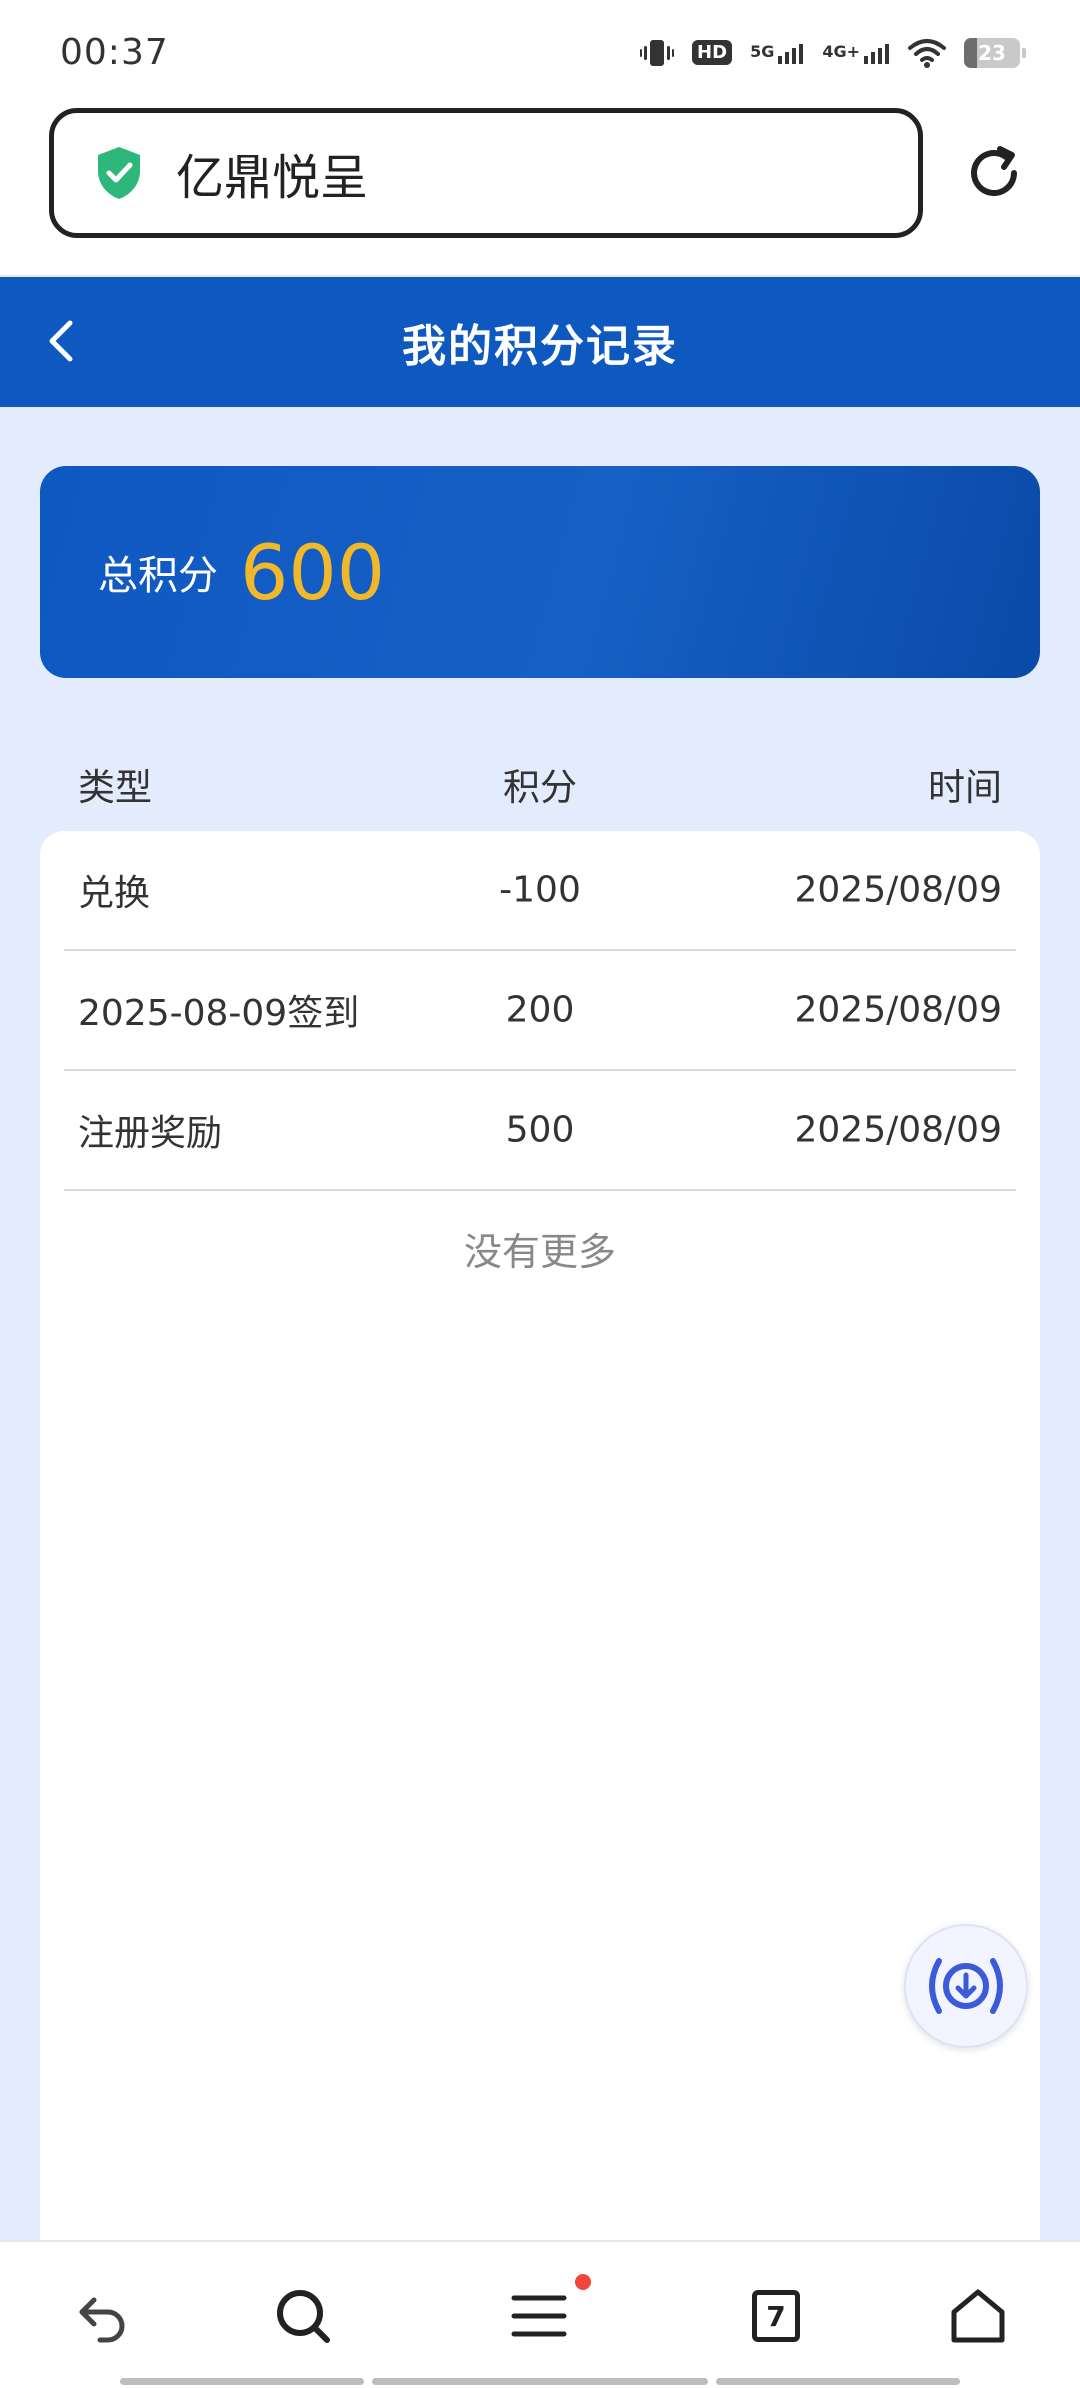 The width and height of the screenshot is (1080, 2388). Describe the element at coordinates (965, 787) in the screenshot. I see `header-time: 时间` at that location.